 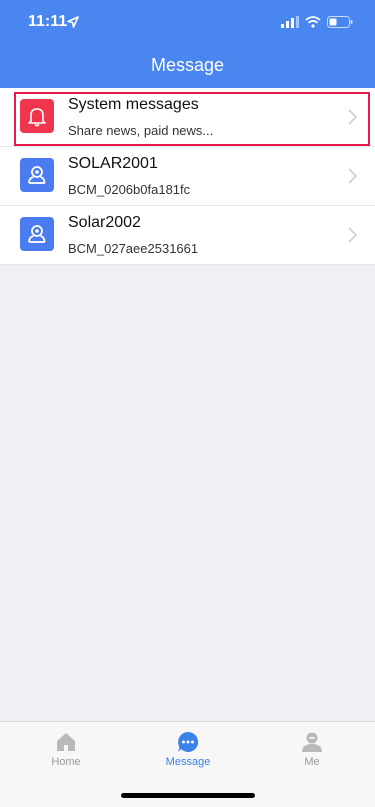 What do you see at coordinates (312, 762) in the screenshot?
I see `tab-label: Me` at bounding box center [312, 762].